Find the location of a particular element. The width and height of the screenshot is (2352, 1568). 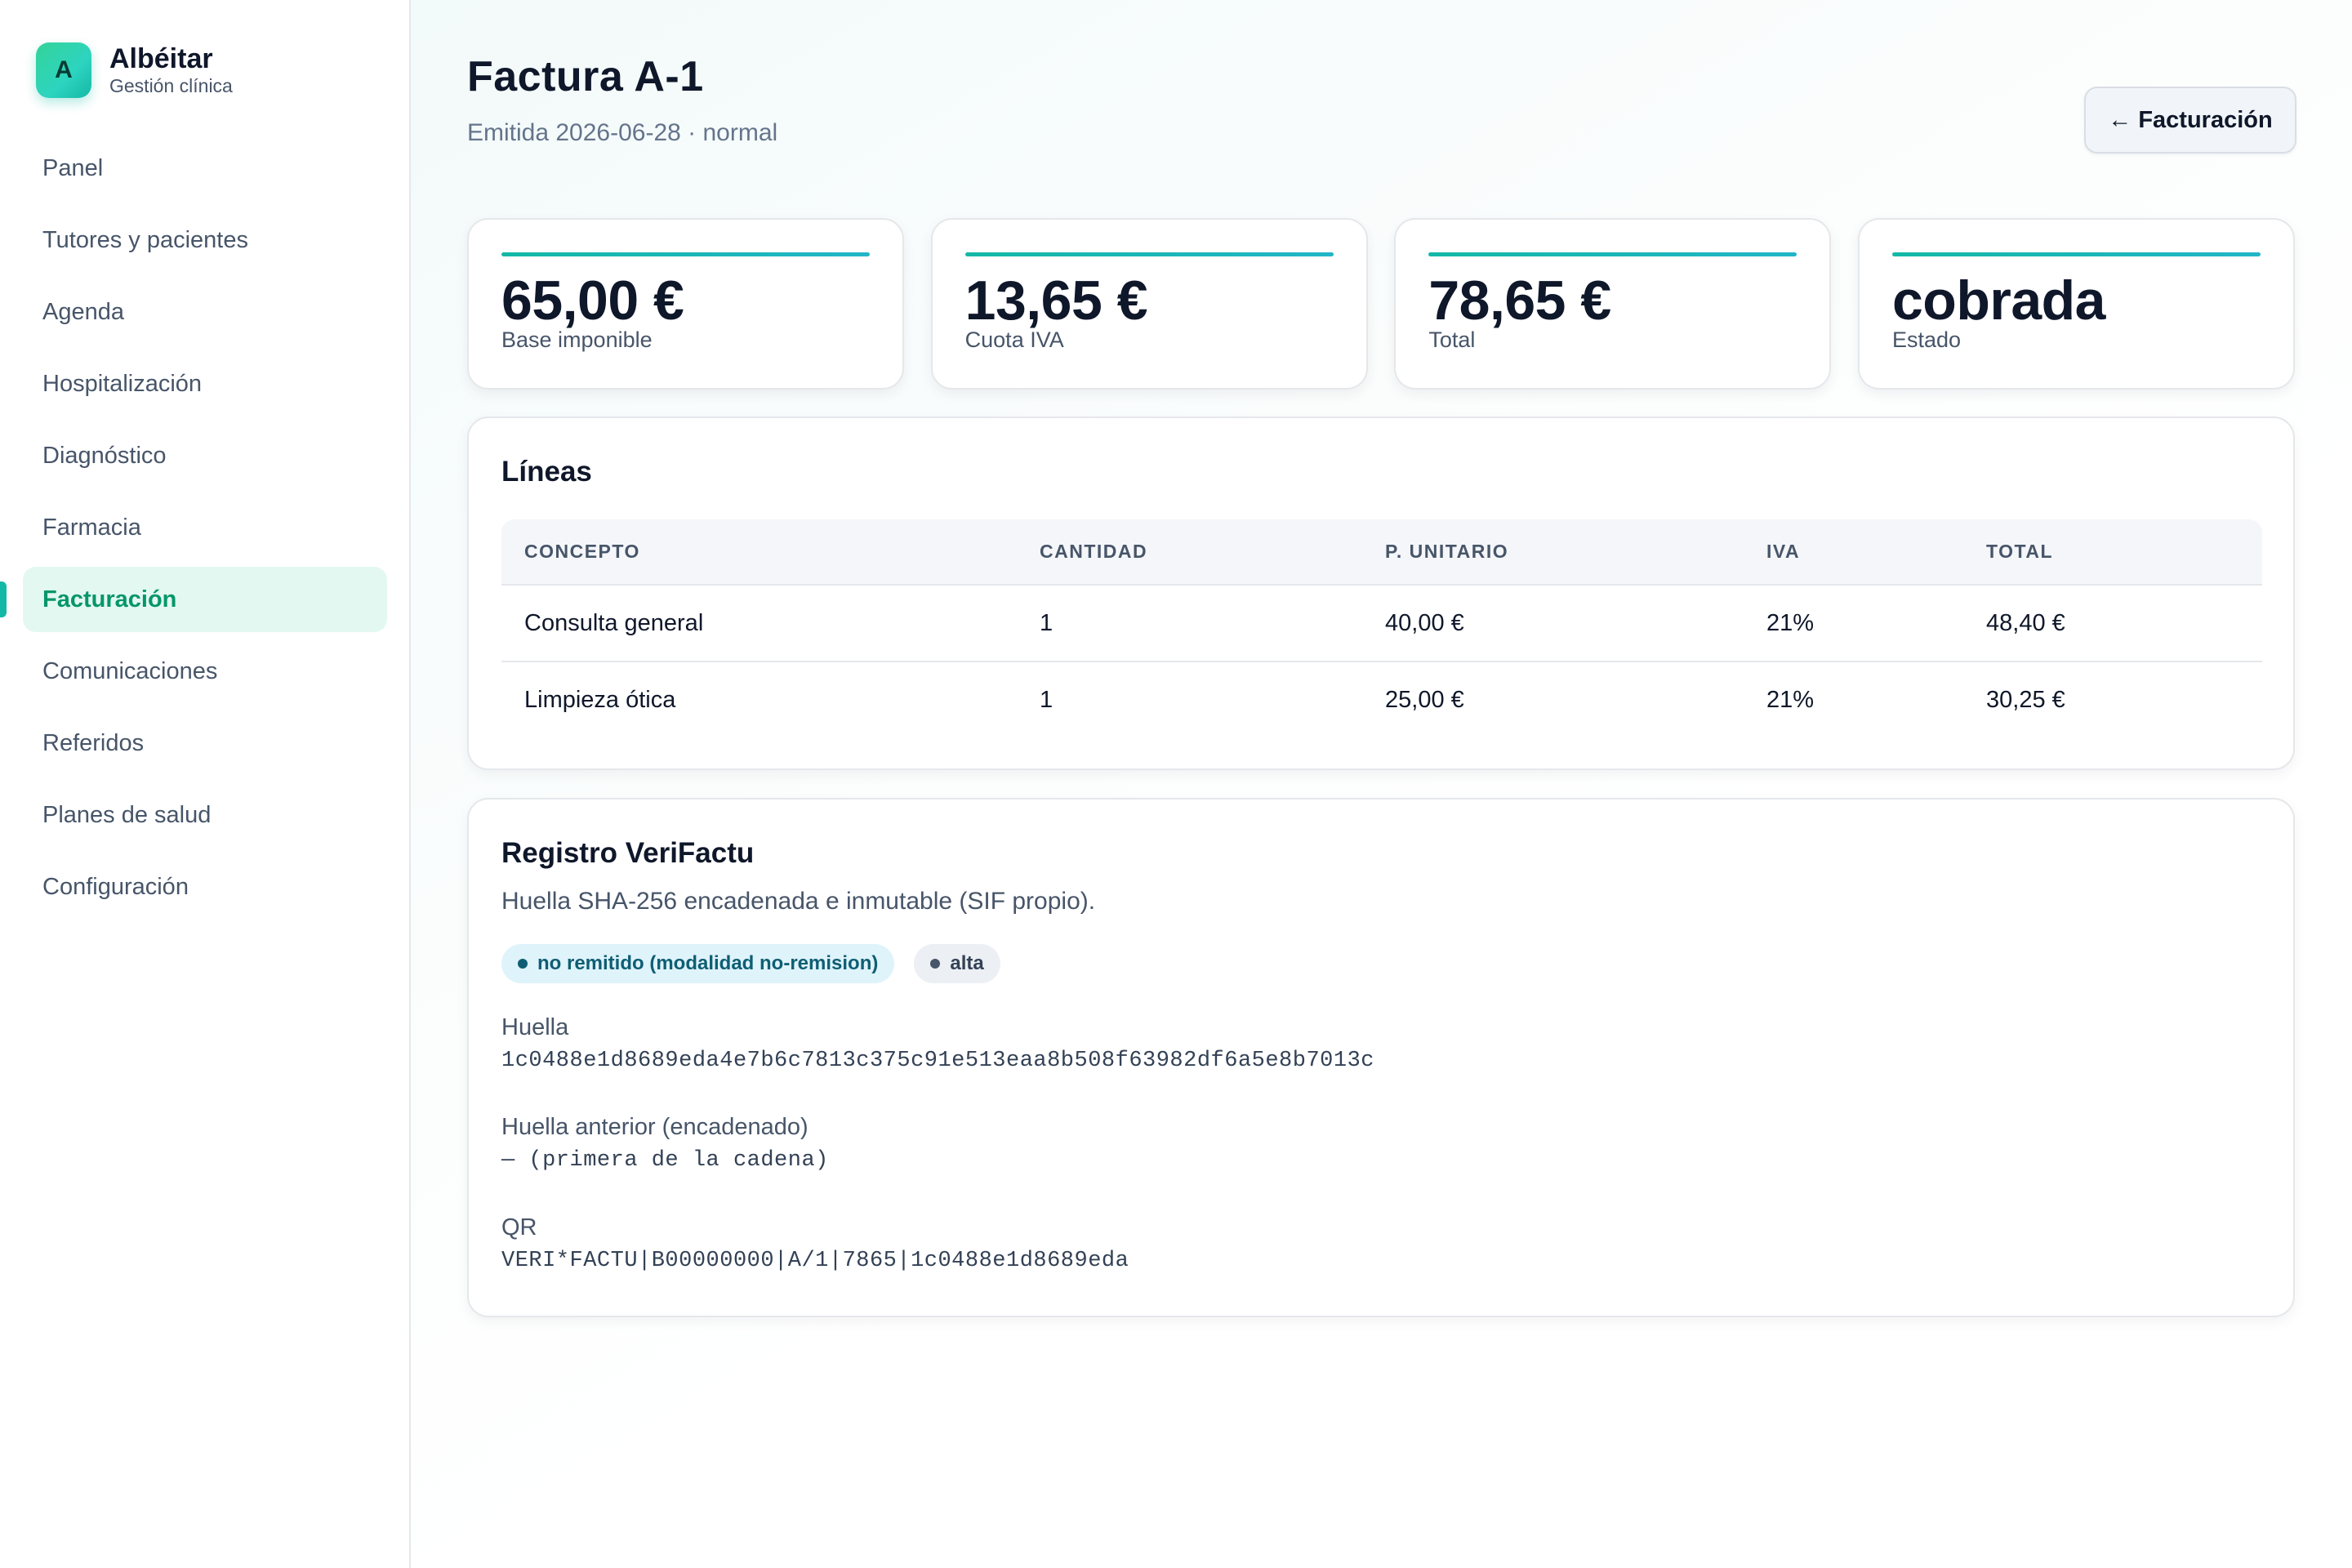

active-nav-indicator is located at coordinates (3, 599).